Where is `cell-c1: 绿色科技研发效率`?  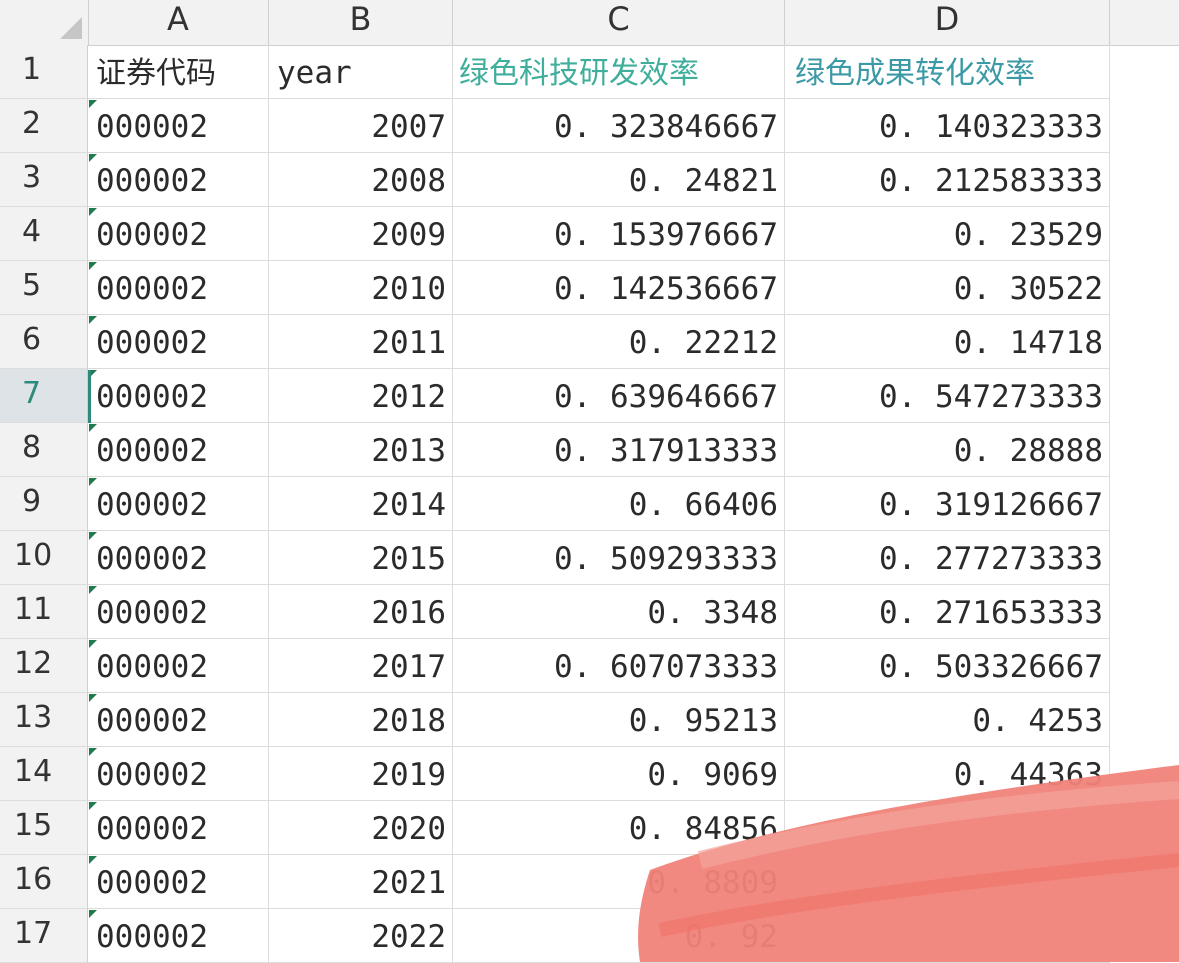
cell-c1: 绿色科技研发效率 is located at coordinates (619, 72).